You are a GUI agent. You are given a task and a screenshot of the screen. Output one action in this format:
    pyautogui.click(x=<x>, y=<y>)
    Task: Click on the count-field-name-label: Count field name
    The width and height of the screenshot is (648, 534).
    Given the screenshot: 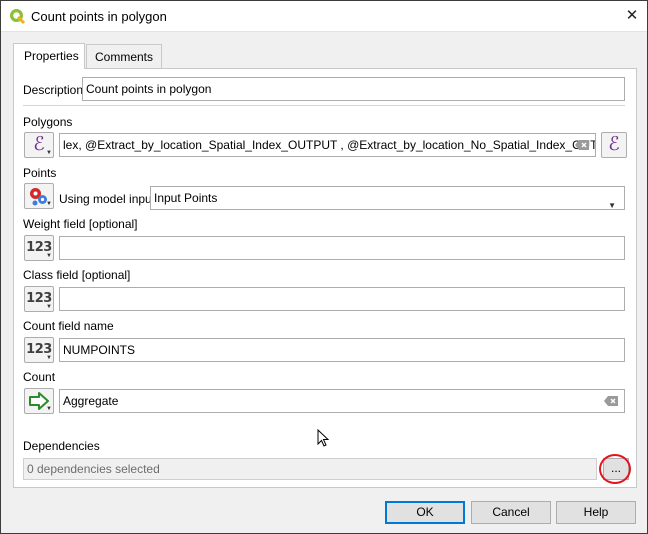 What is the action you would take?
    pyautogui.click(x=68, y=326)
    